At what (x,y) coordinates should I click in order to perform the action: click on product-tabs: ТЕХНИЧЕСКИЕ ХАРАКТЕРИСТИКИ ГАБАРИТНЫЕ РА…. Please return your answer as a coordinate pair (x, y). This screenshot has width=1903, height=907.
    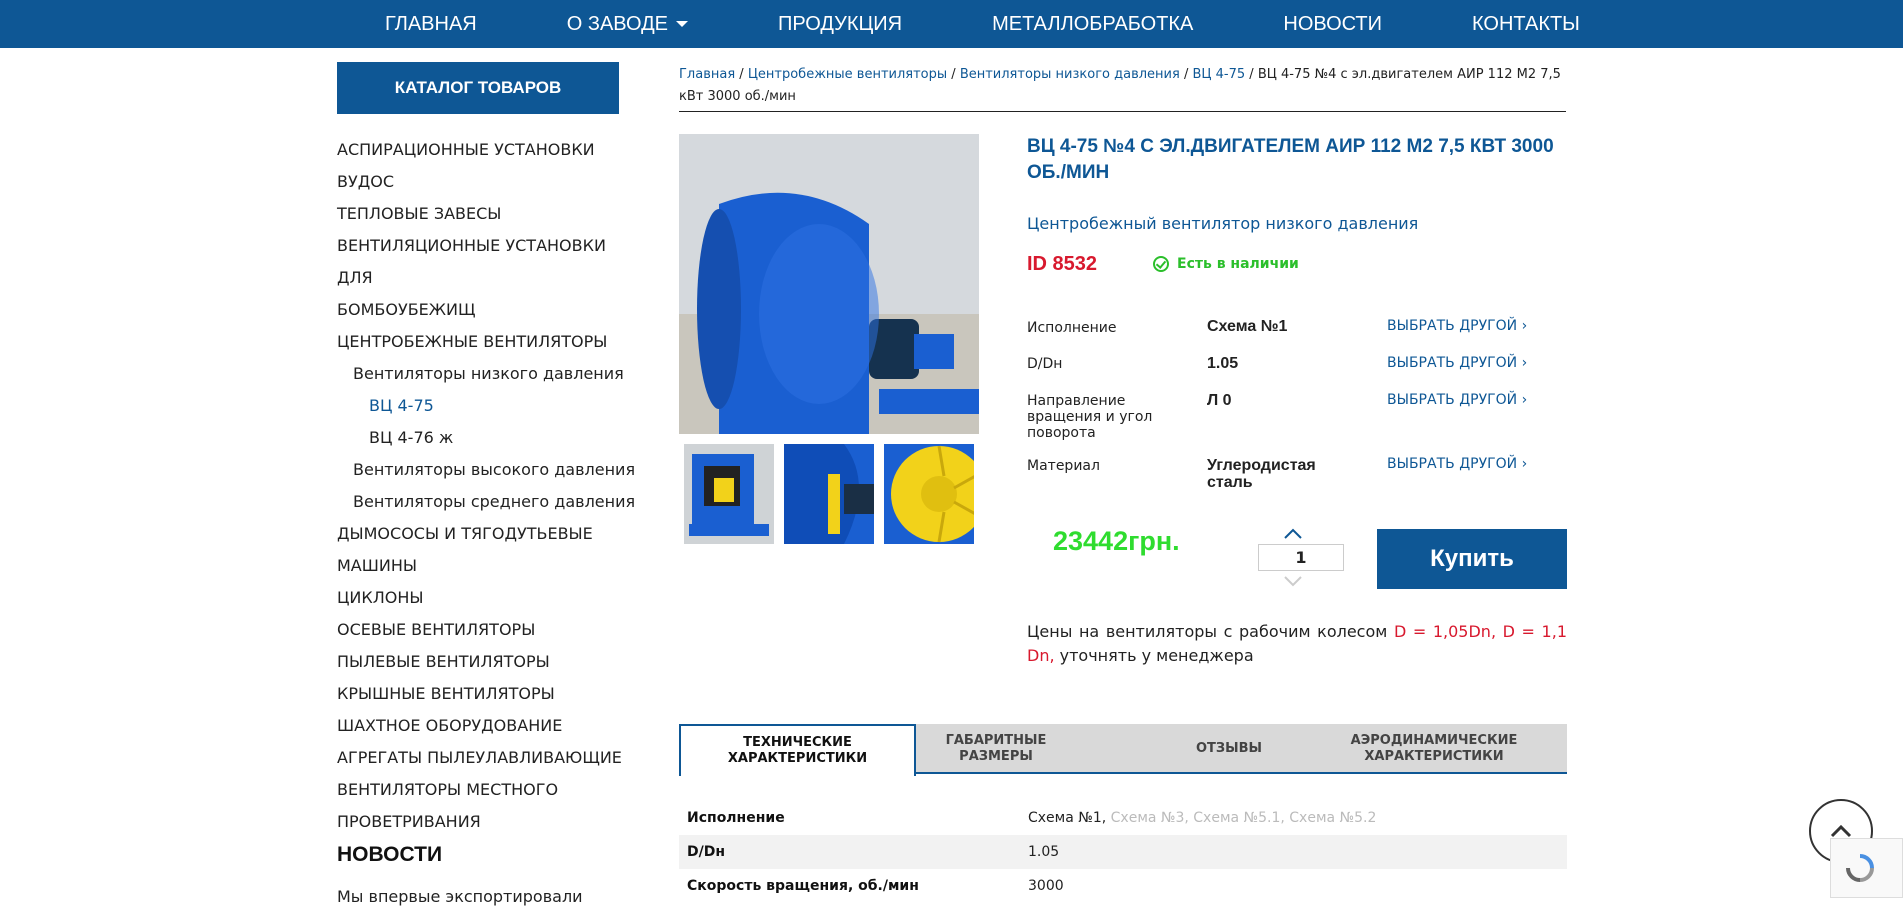
    Looking at the image, I should click on (1123, 750).